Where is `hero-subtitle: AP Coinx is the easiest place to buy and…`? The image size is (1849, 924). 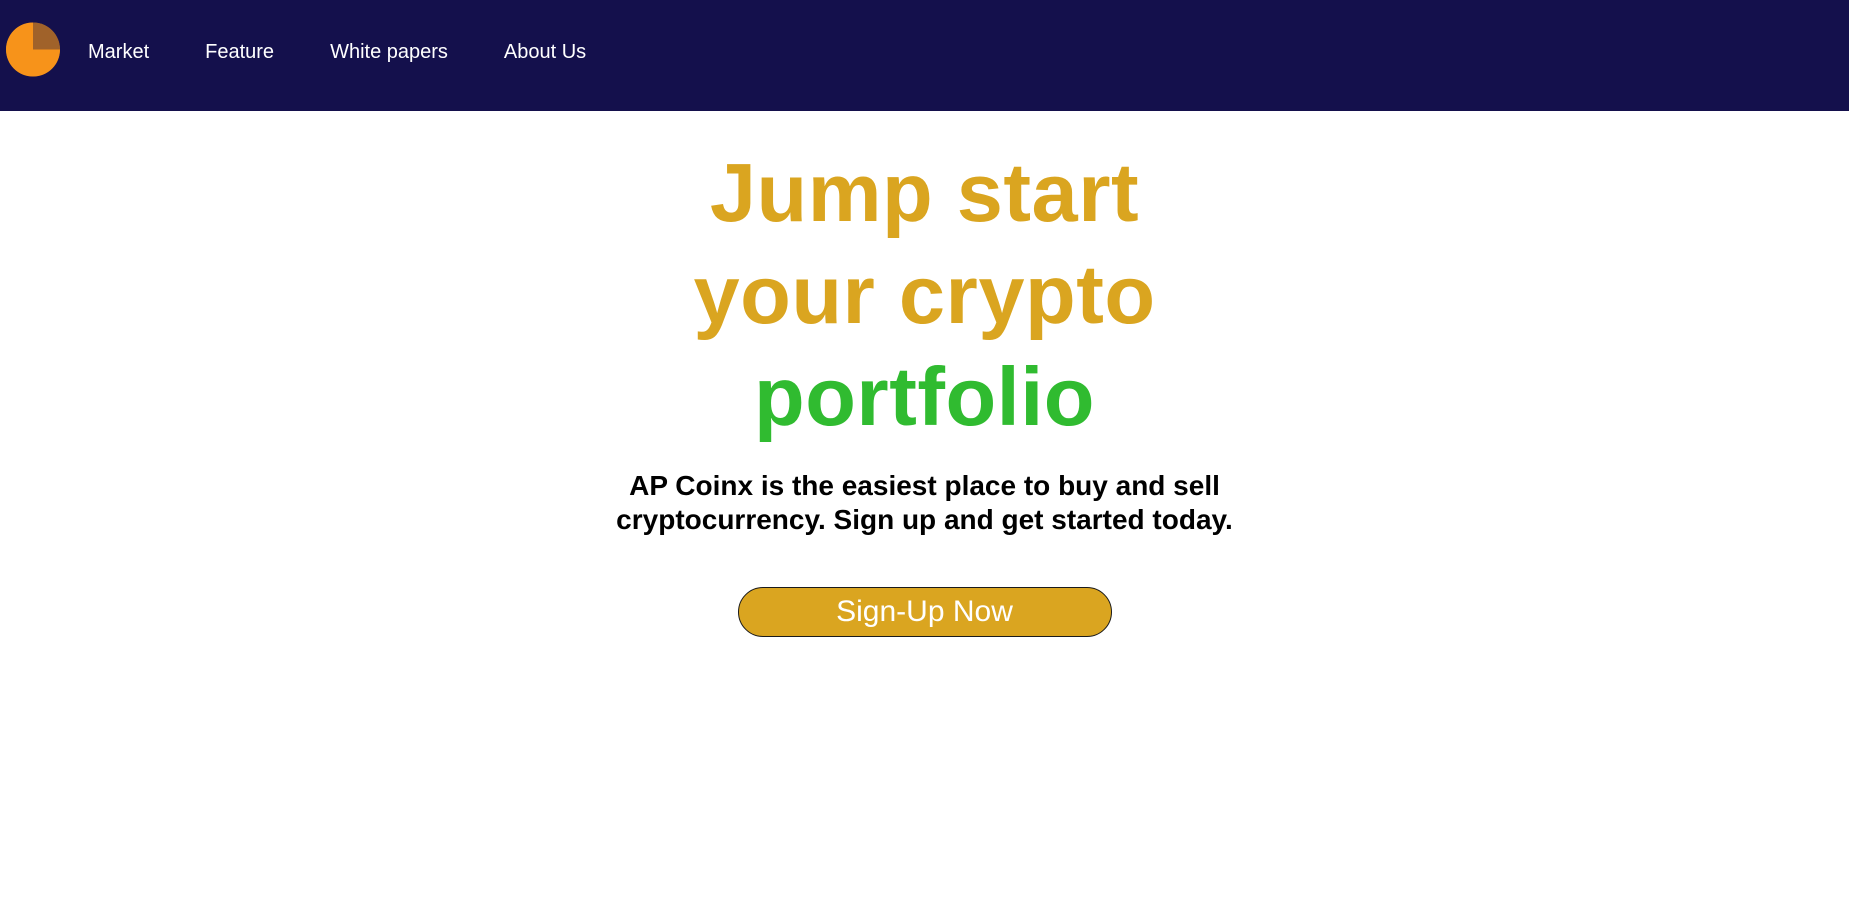 hero-subtitle: AP Coinx is the easiest place to buy and… is located at coordinates (924, 502).